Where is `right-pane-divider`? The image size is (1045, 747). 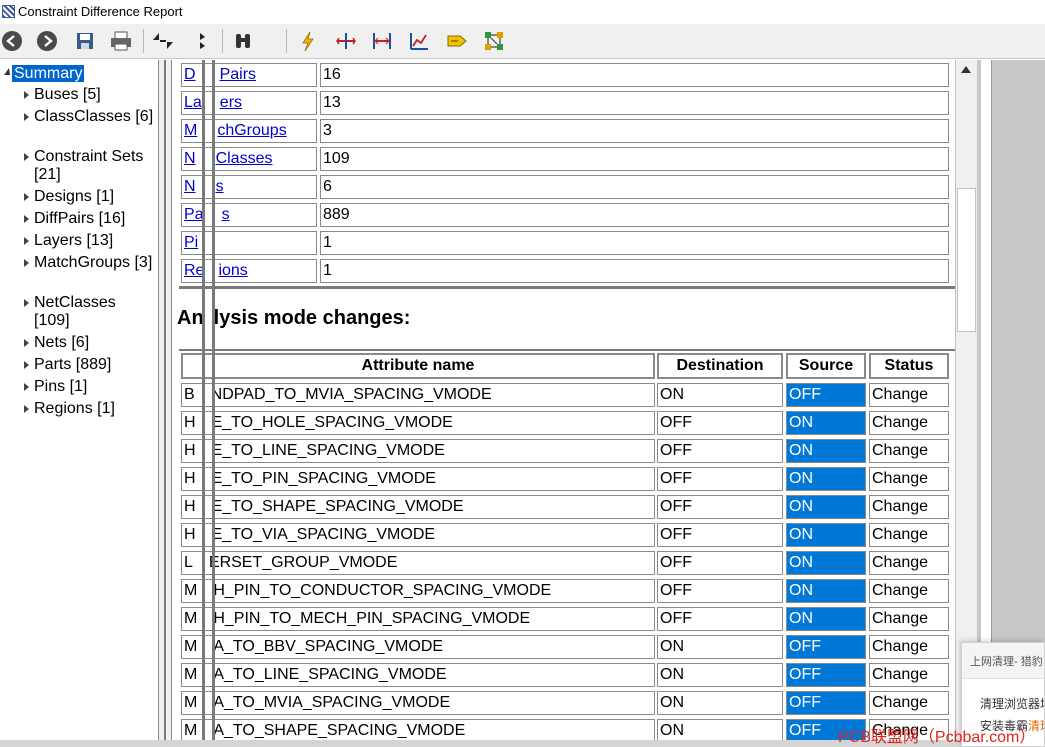 right-pane-divider is located at coordinates (986, 400).